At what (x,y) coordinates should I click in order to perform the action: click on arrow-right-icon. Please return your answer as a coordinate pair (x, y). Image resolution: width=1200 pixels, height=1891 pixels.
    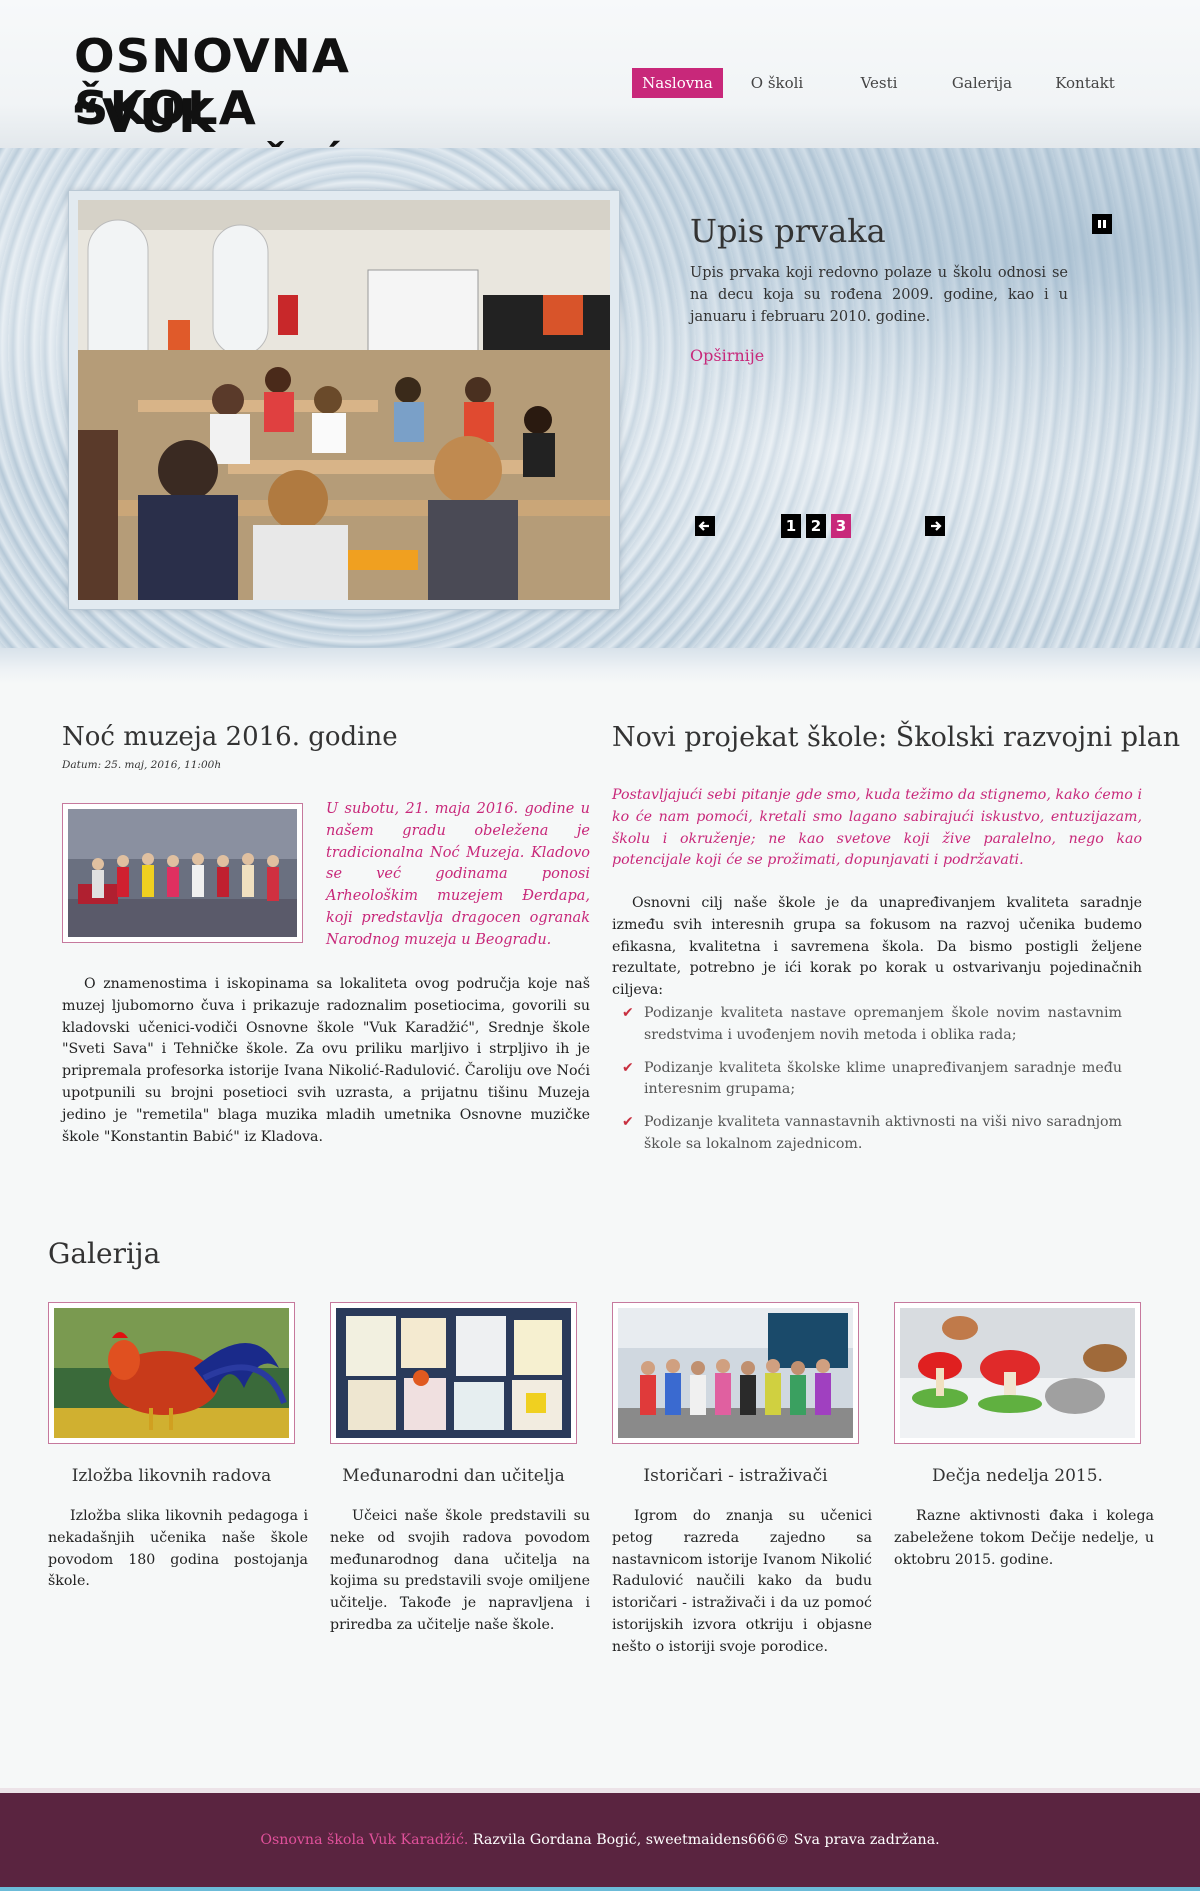
    Looking at the image, I should click on (935, 526).